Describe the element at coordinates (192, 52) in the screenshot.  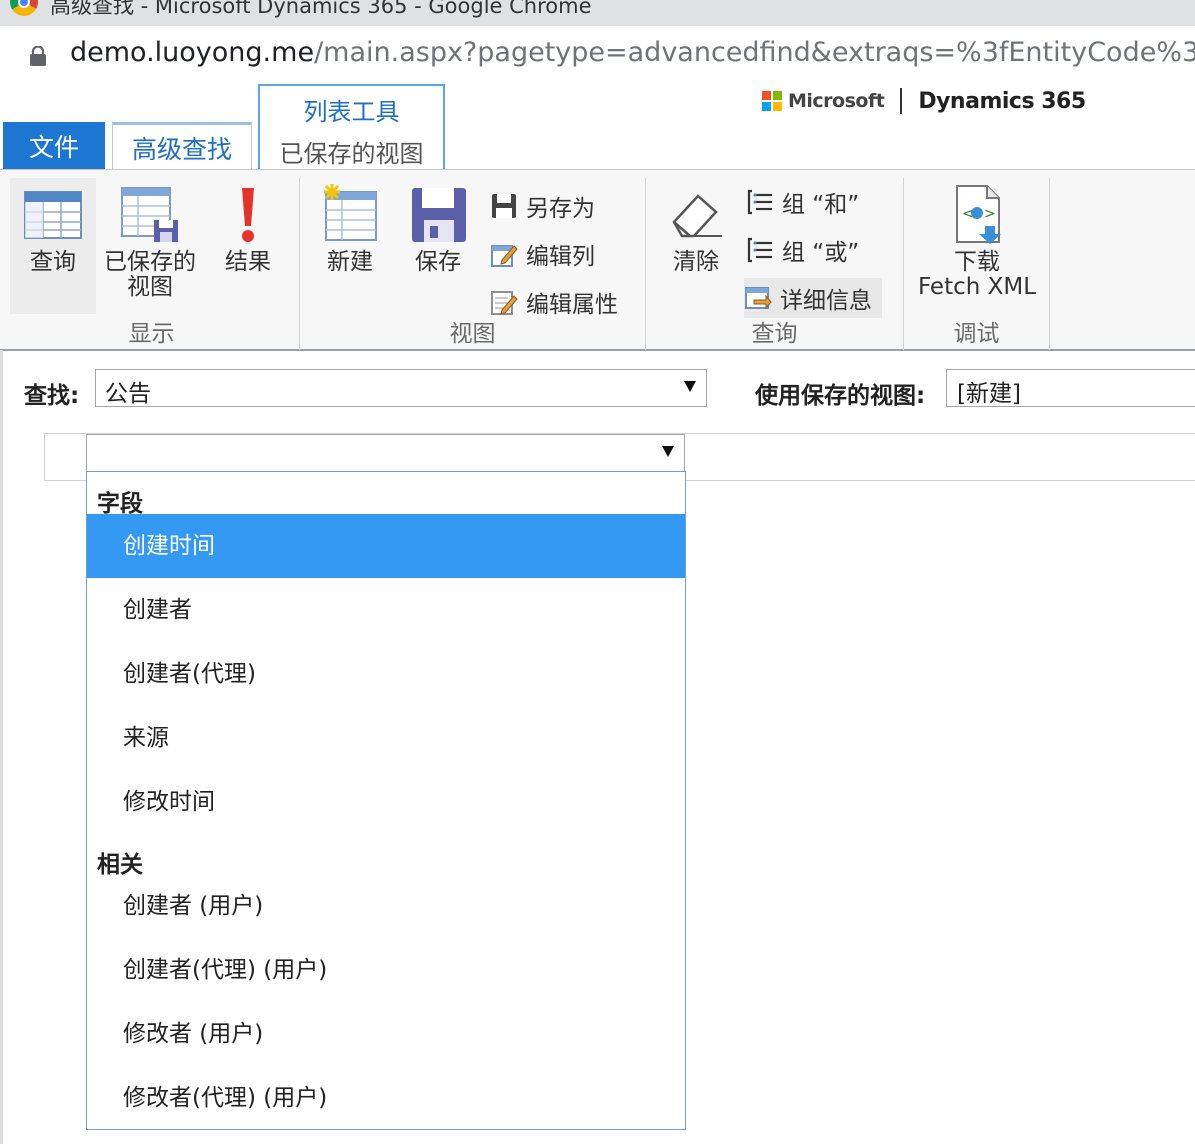
I see `url-host: demo.luoyong.me` at that location.